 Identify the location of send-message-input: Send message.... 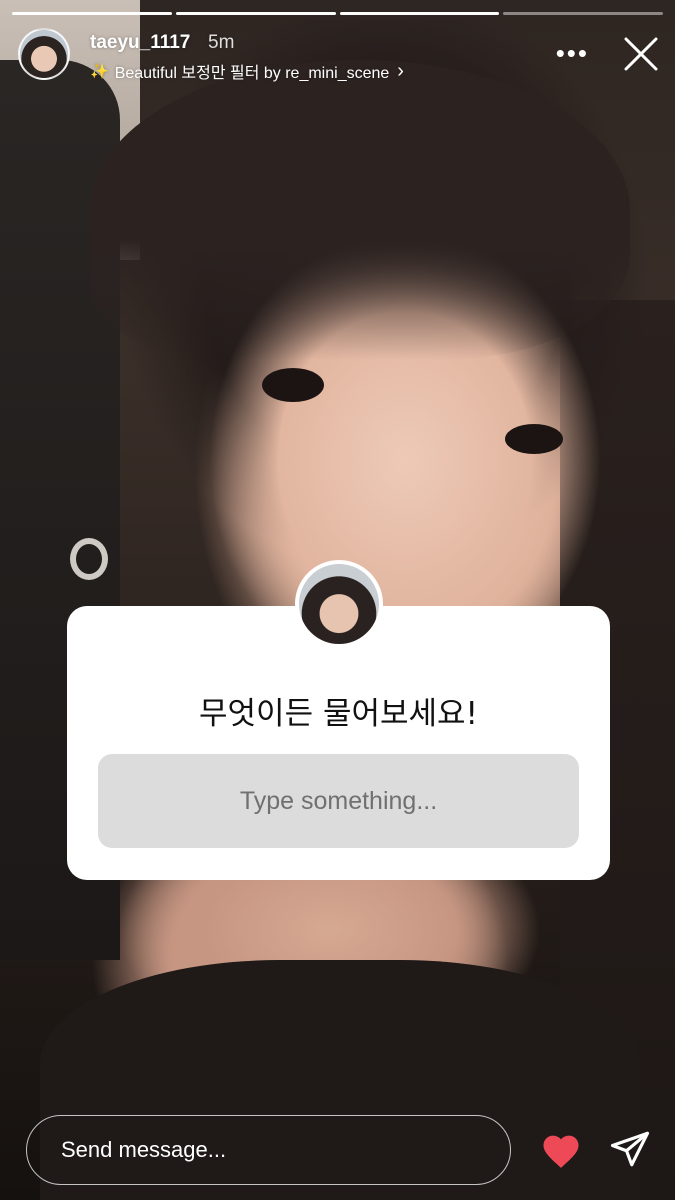
(268, 1150).